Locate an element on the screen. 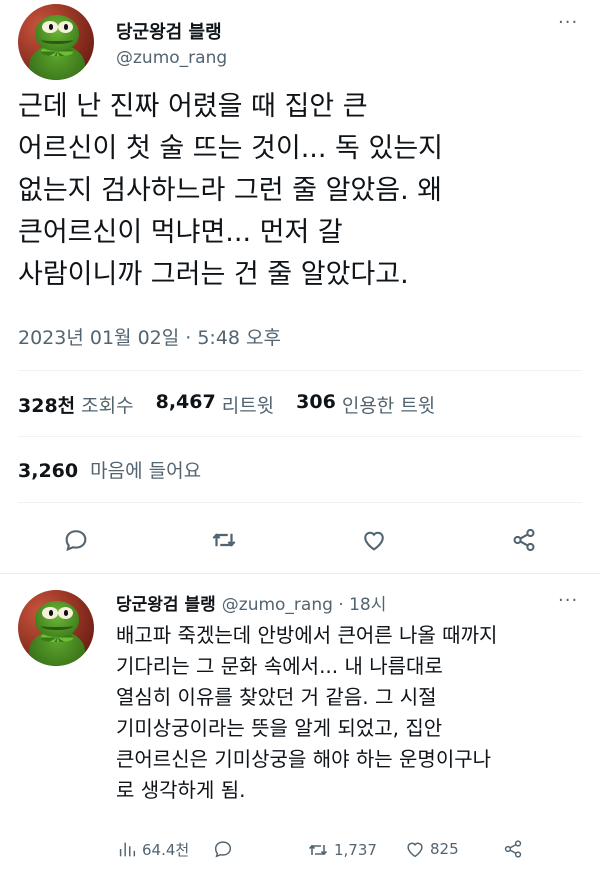  tweet-stats: 328천 조회수 8,467 리트윗 306 인용한 트윗 is located at coordinates (237, 404).